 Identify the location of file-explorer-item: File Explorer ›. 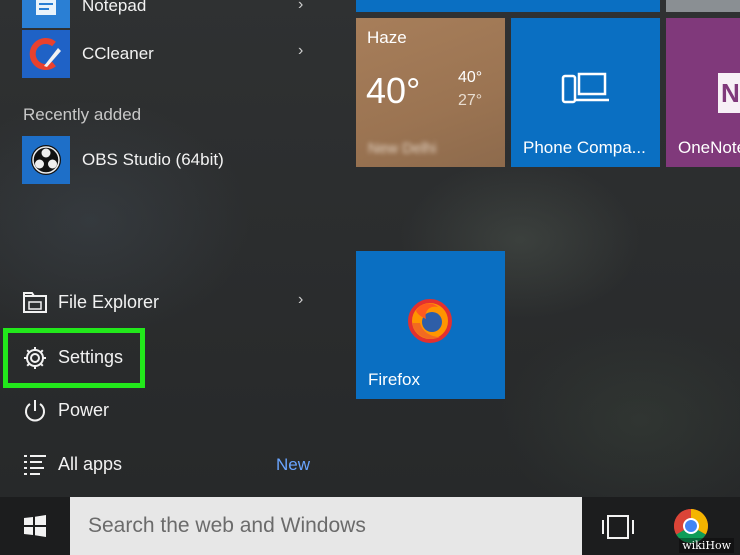
(165, 302).